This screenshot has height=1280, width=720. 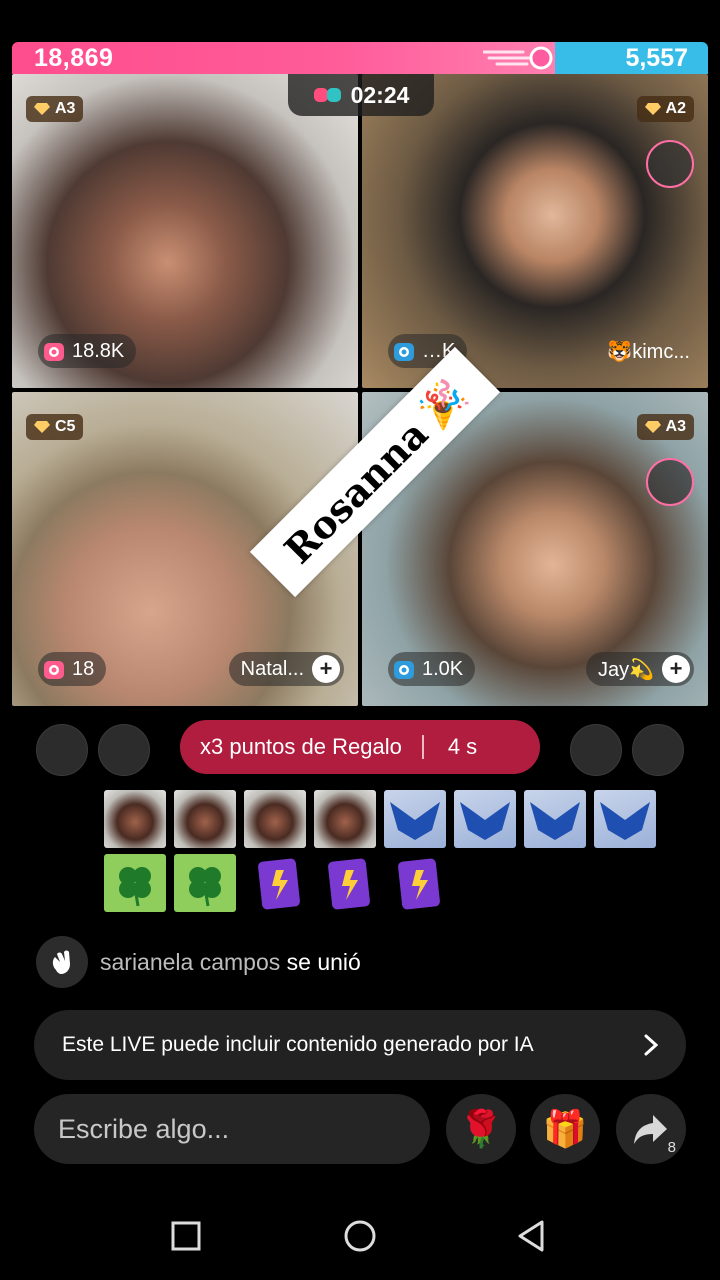 I want to click on left-score-value: 18,869, so click(x=74, y=57).